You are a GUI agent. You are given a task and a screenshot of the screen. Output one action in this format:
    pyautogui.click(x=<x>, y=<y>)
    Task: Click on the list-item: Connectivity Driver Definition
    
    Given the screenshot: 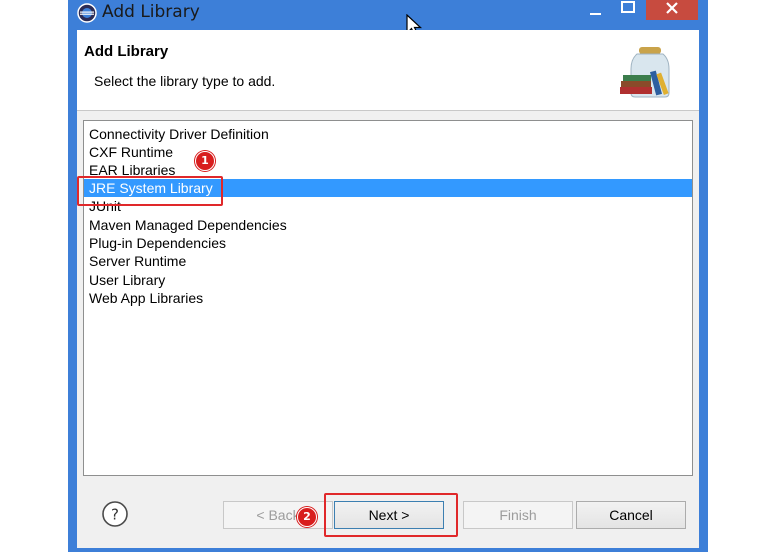 What is the action you would take?
    pyautogui.click(x=388, y=134)
    